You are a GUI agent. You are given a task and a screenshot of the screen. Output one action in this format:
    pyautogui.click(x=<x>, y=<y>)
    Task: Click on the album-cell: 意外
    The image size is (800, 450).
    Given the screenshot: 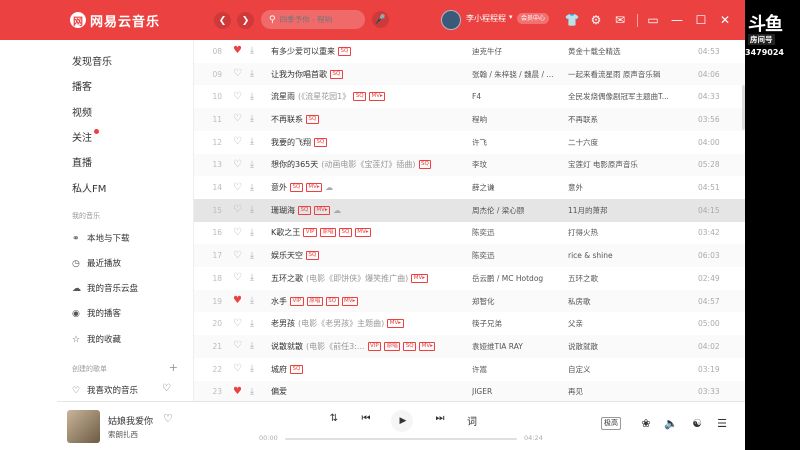 What is the action you would take?
    pyautogui.click(x=623, y=187)
    